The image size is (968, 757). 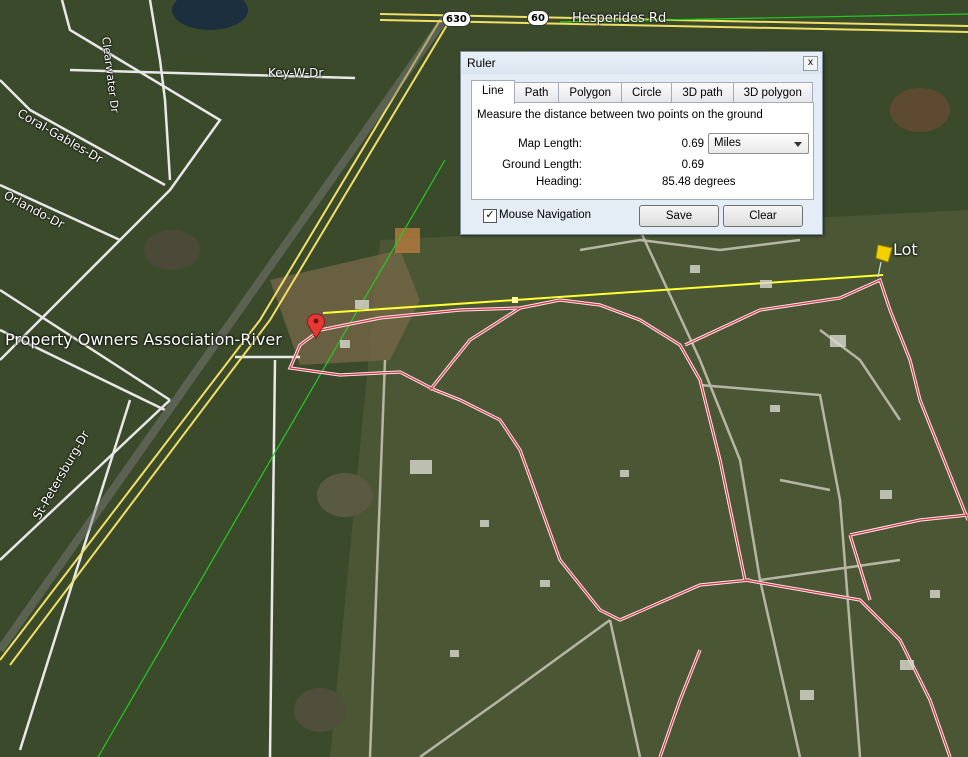 What do you see at coordinates (493, 92) in the screenshot?
I see `tab-line: Line` at bounding box center [493, 92].